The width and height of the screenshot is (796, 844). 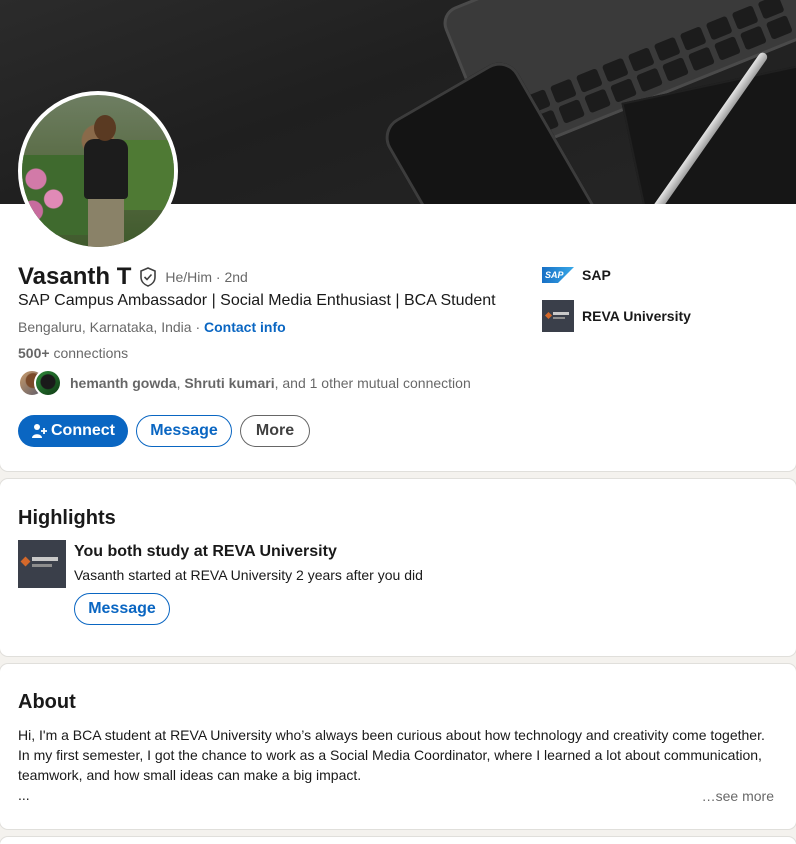 I want to click on highlight-title: You both study at REVA University, so click(x=205, y=551).